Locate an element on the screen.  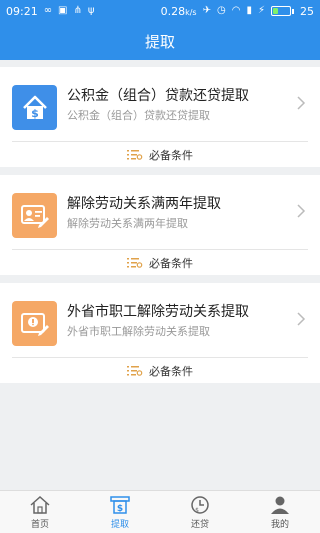
option-title: 外省市职工解除劳动关系提取 is located at coordinates (158, 312).